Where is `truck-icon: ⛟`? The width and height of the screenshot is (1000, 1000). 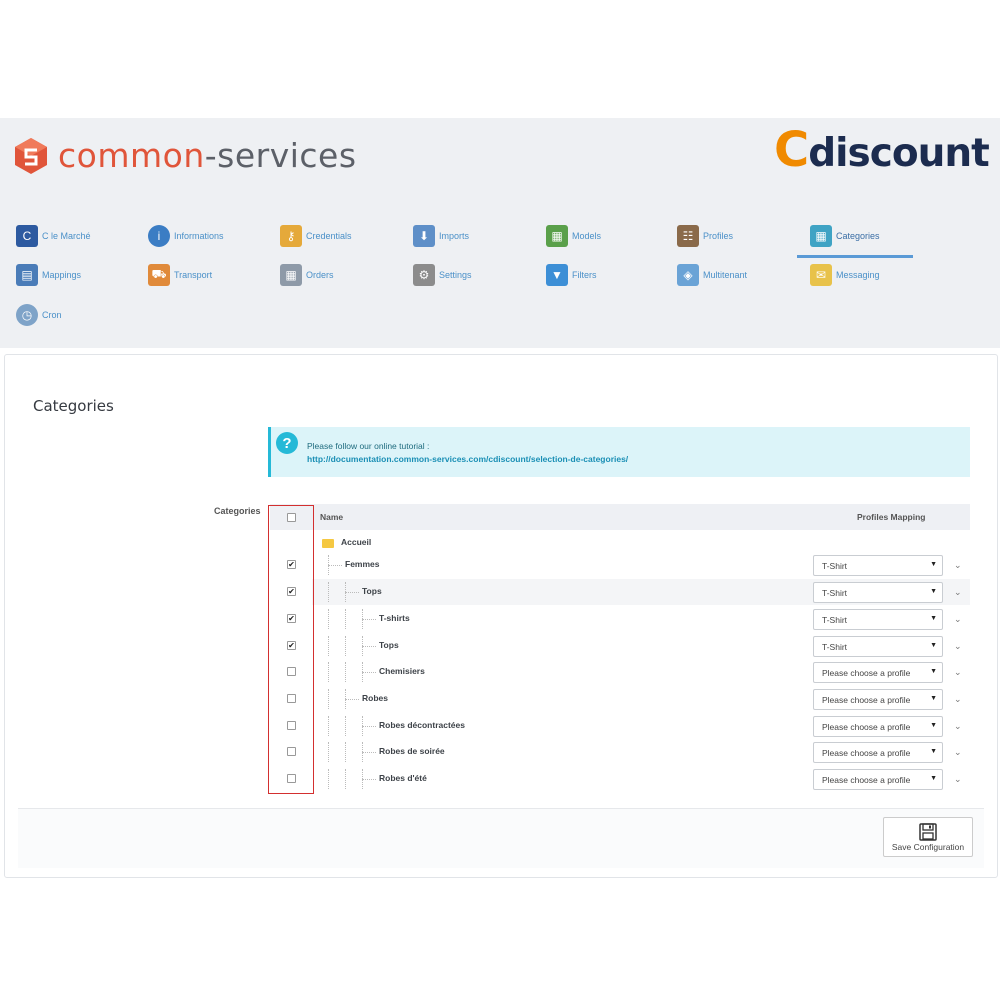 truck-icon: ⛟ is located at coordinates (159, 275).